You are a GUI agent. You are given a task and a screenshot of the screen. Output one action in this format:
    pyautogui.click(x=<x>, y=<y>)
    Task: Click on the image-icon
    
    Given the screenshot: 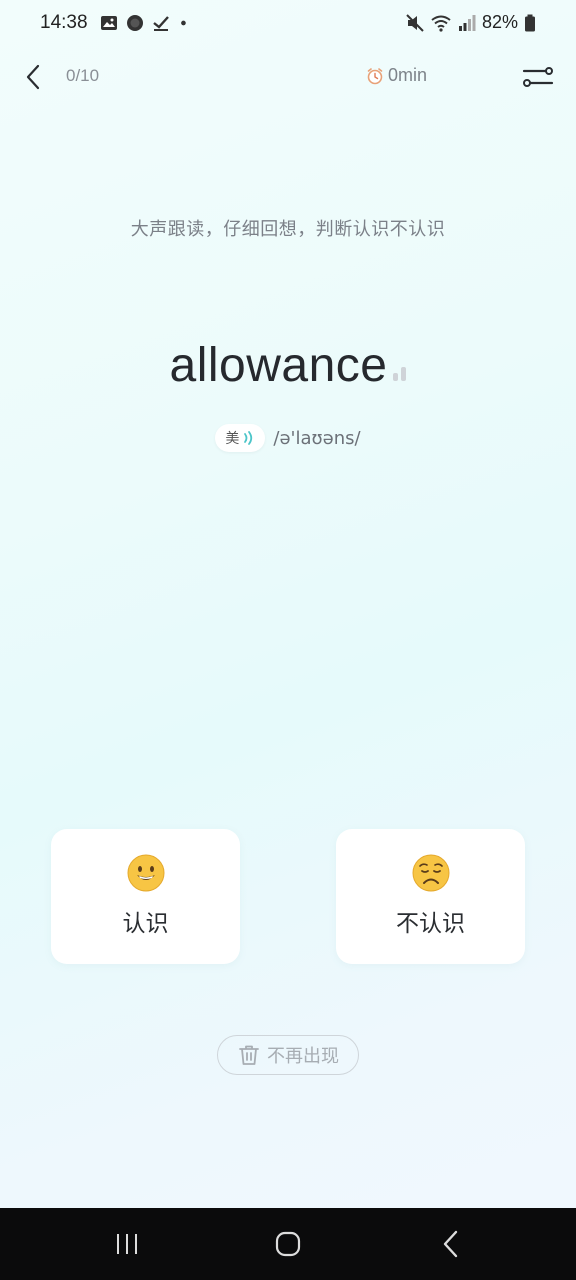 What is the action you would take?
    pyautogui.click(x=109, y=23)
    